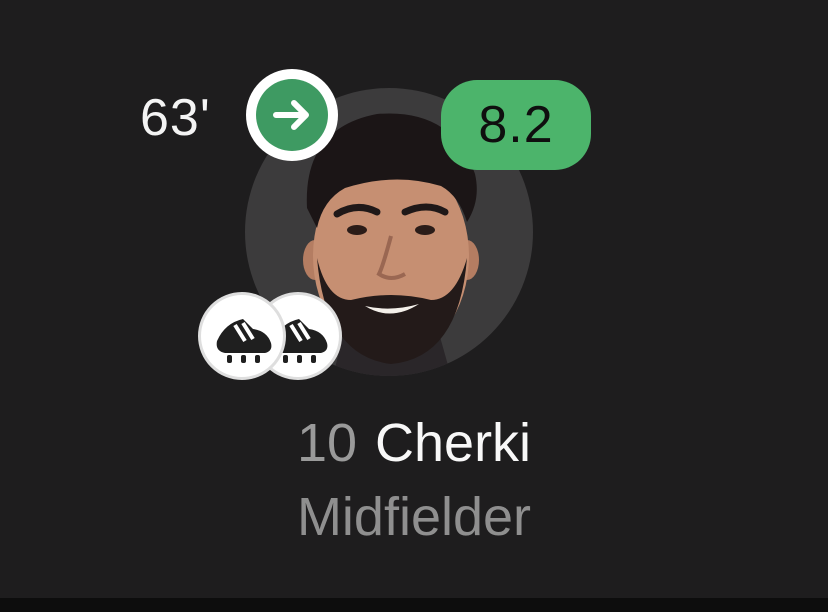 This screenshot has width=828, height=612. What do you see at coordinates (414, 517) in the screenshot?
I see `player-position: Midfielder` at bounding box center [414, 517].